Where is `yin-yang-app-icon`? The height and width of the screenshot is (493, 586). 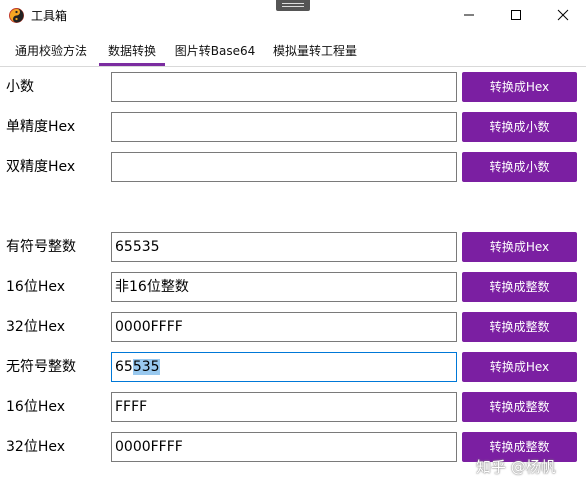
yin-yang-app-icon is located at coordinates (16, 15).